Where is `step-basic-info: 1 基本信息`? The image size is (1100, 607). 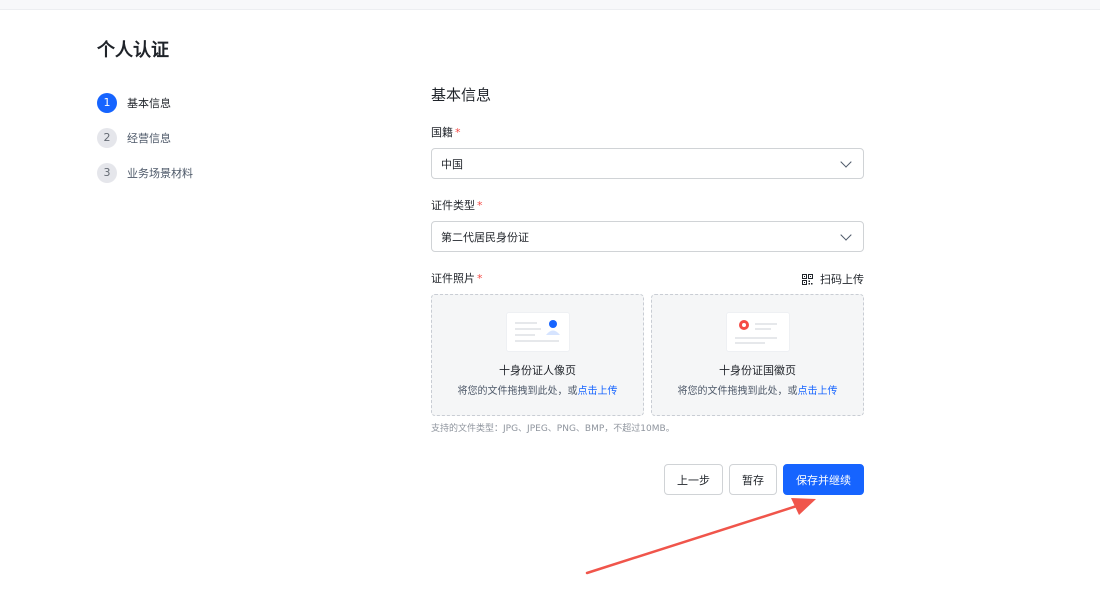
step-basic-info: 1 基本信息 is located at coordinates (207, 102).